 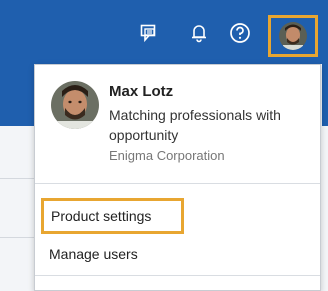 I want to click on help-icon, so click(x=240, y=33).